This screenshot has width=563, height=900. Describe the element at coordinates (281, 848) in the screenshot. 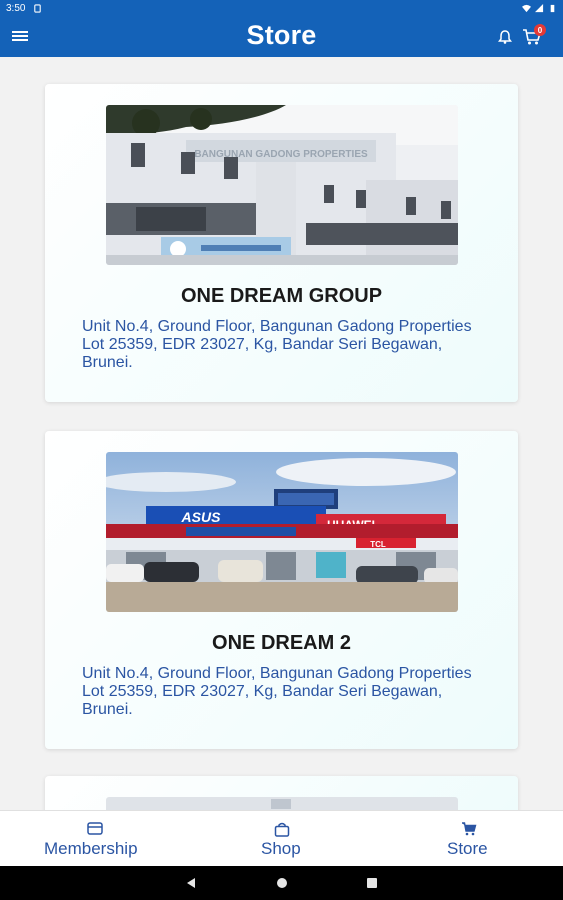

I see `nav-shop-label: Shop` at that location.